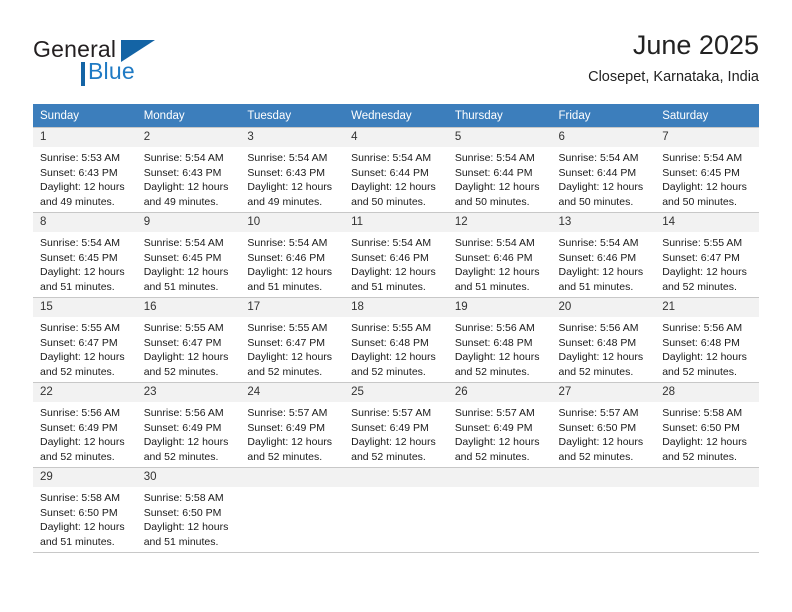 The height and width of the screenshot is (612, 792). I want to click on sunset-text: Sunset: 6:43 PM, so click(286, 172).